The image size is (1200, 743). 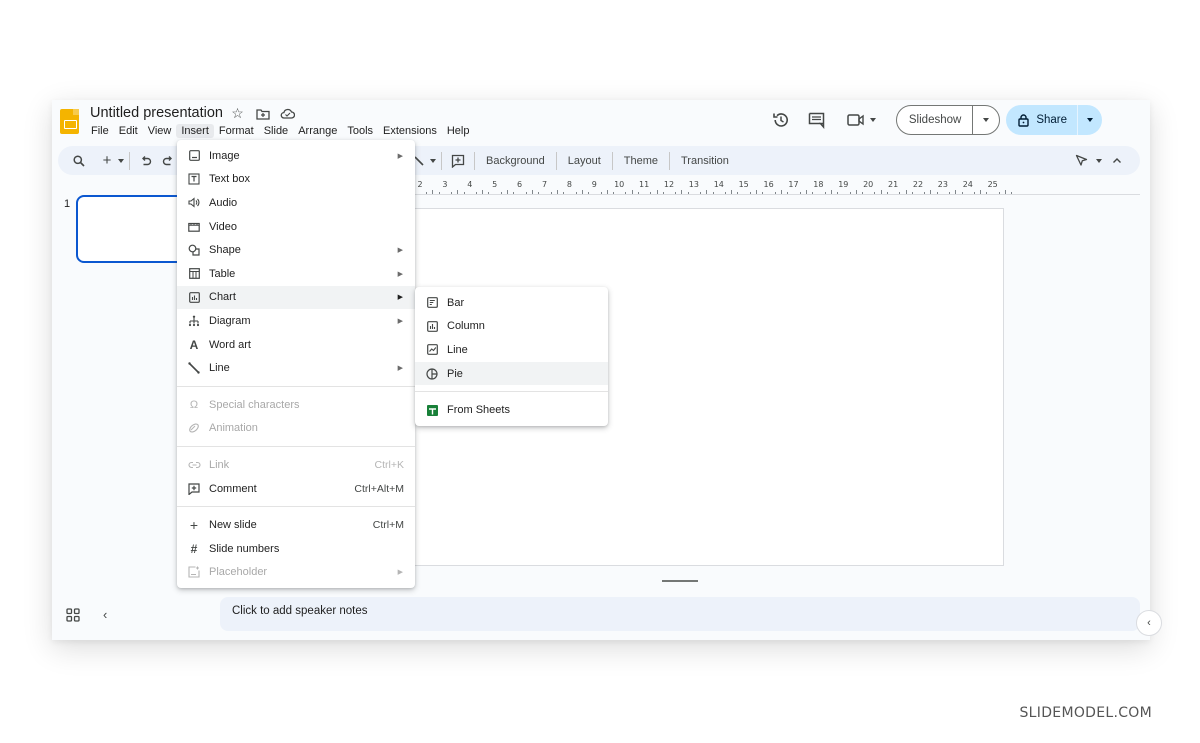 I want to click on toolbar-divider, so click(x=474, y=160).